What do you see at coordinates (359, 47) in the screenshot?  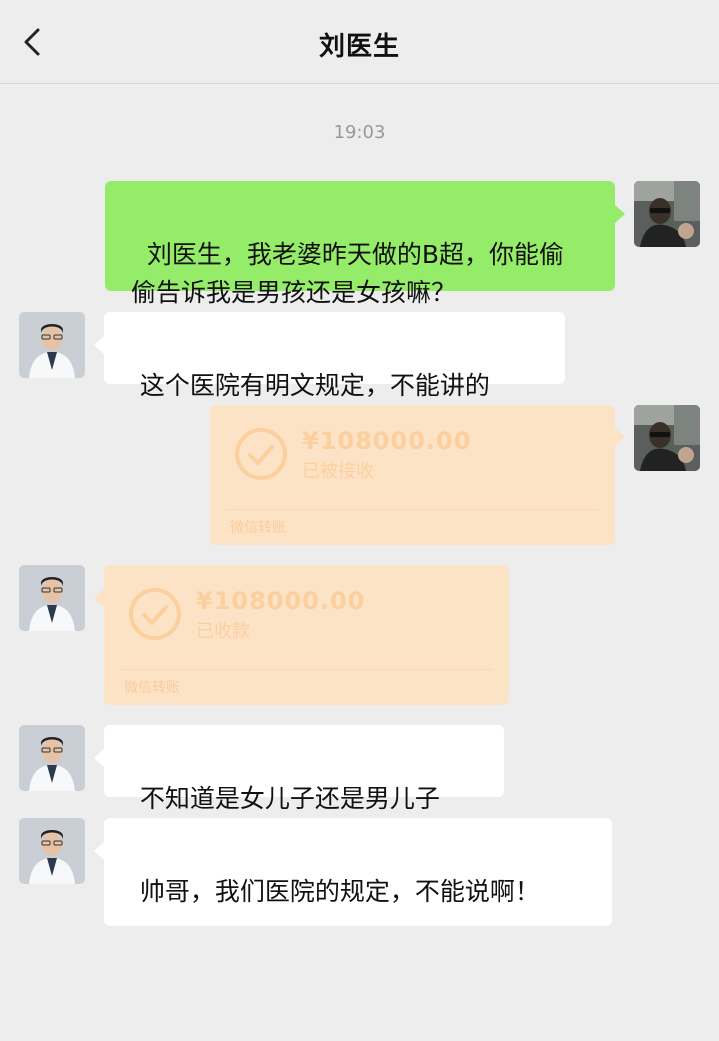 I see `chat-title: 刘医生` at bounding box center [359, 47].